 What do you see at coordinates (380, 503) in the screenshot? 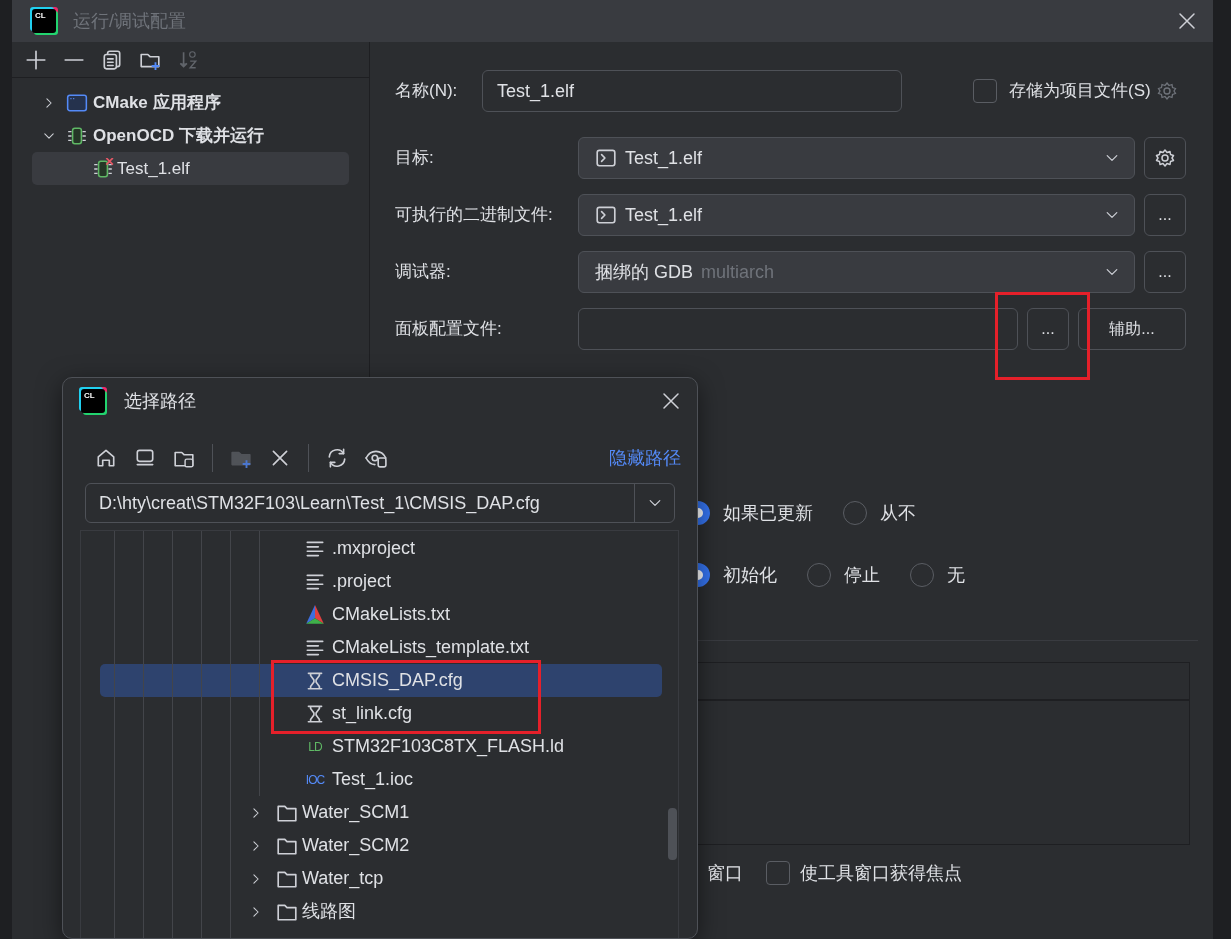
I see `path-combobox: D:\hty\creat\STM32F103\Learn\Test_1\CMSIS_DAP.cfg` at bounding box center [380, 503].